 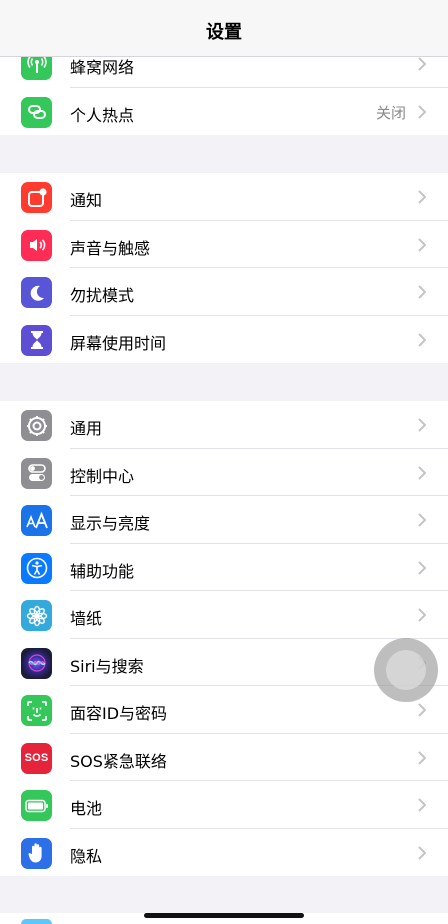 I want to click on battery-icon, so click(x=36, y=805).